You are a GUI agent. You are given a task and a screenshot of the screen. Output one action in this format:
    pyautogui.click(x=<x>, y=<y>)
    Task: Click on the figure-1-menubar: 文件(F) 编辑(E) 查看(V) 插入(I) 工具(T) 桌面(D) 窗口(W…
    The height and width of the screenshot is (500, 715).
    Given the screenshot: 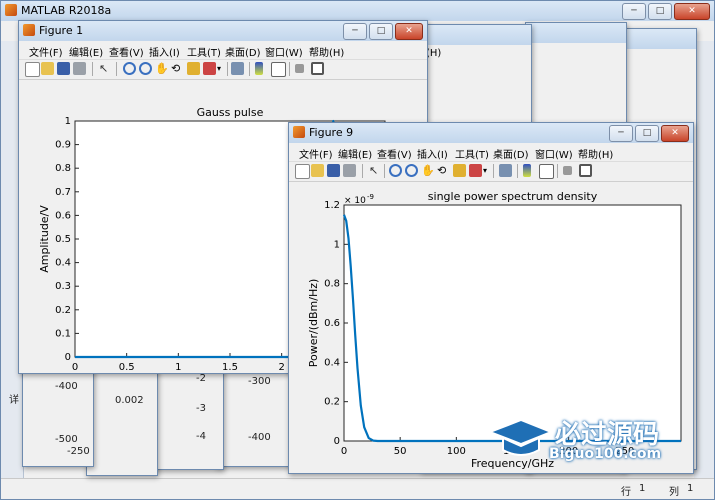 What is the action you would take?
    pyautogui.click(x=223, y=50)
    